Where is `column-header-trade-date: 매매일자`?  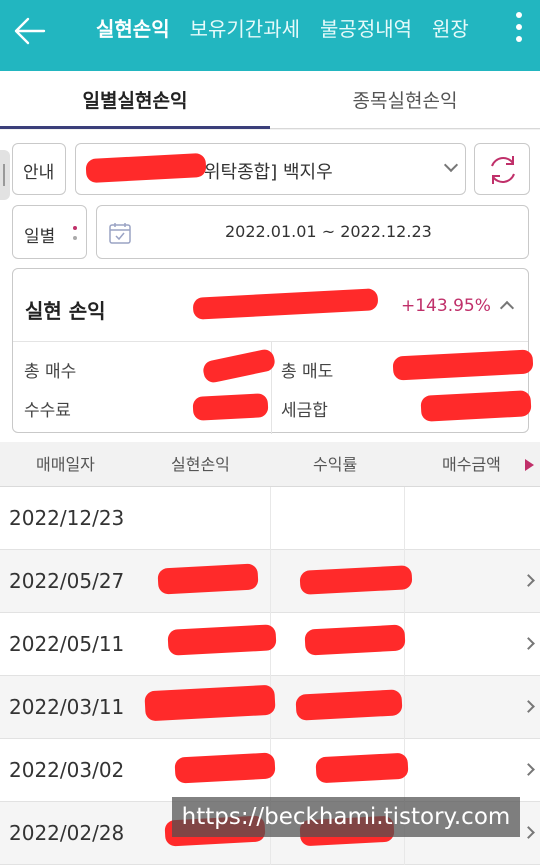 column-header-trade-date: 매매일자 is located at coordinates (65, 465).